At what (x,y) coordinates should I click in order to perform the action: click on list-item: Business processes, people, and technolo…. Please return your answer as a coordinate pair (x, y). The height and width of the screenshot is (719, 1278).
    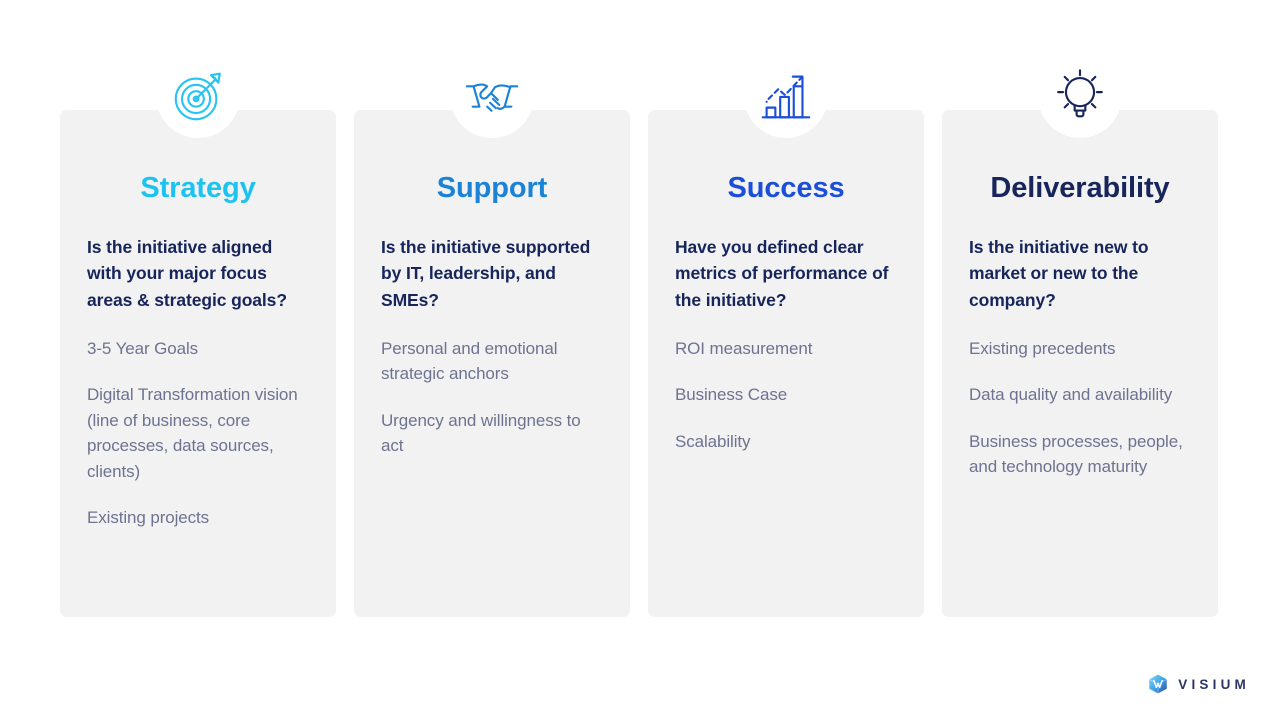
    Looking at the image, I should click on (1076, 454).